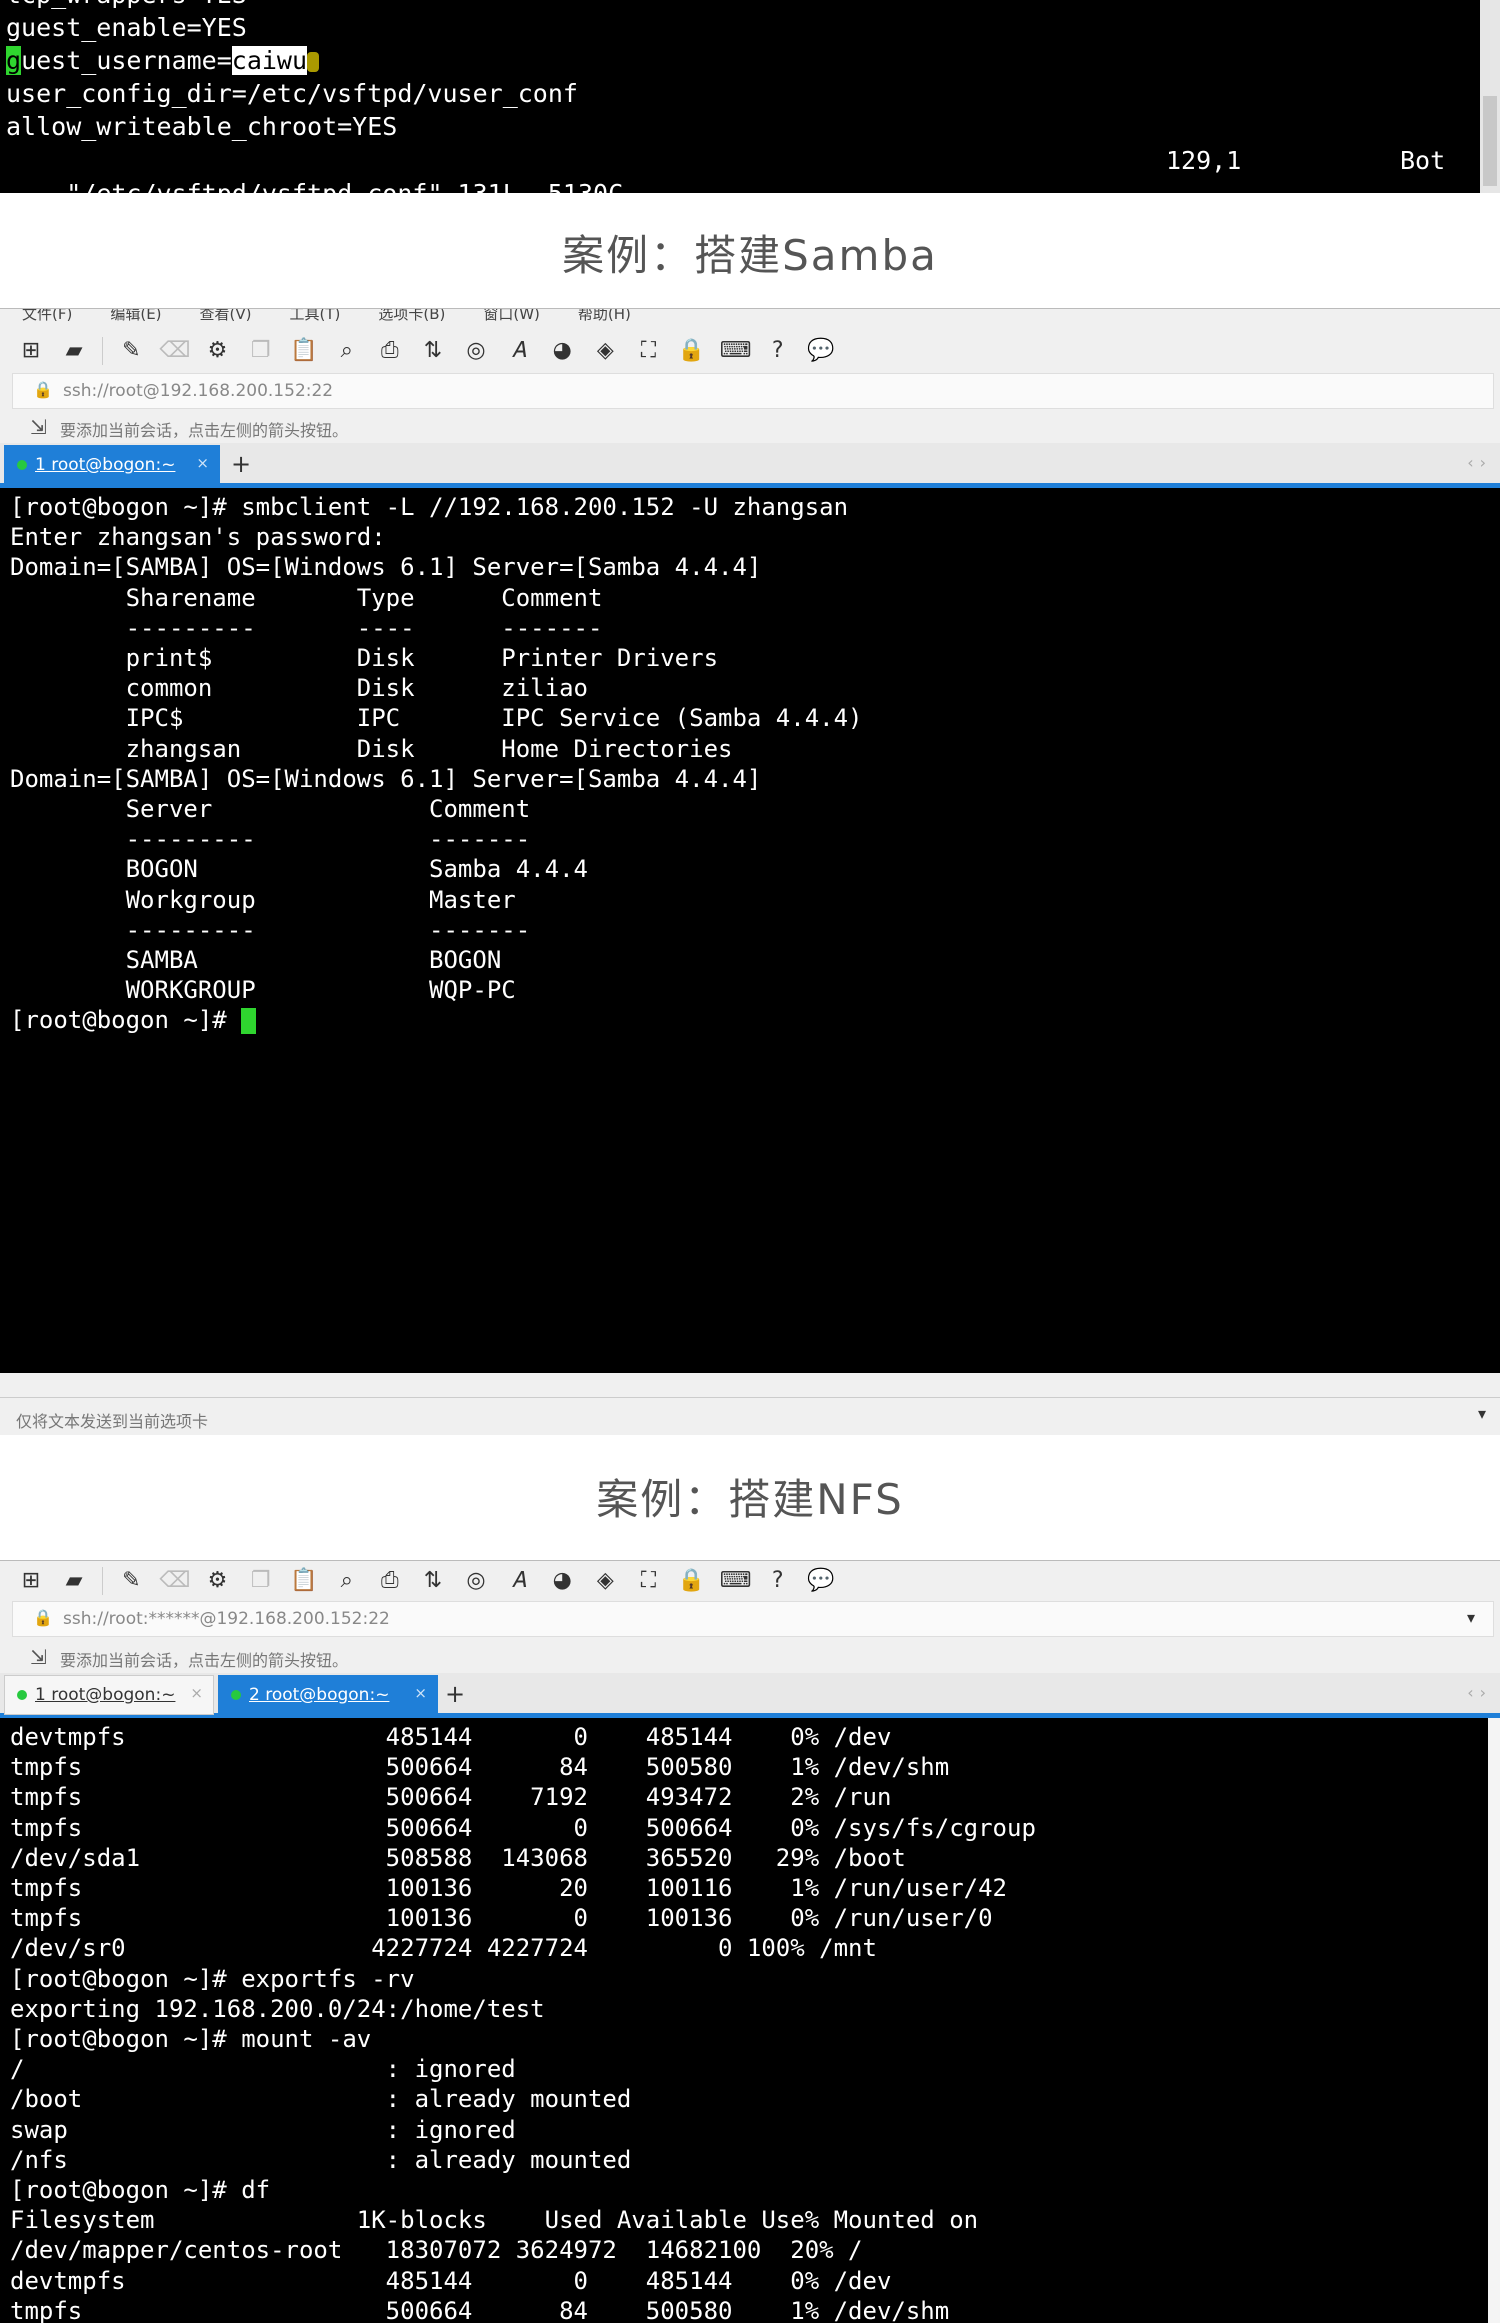  Describe the element at coordinates (22, 465) in the screenshot. I see `connected-status-icon` at that location.